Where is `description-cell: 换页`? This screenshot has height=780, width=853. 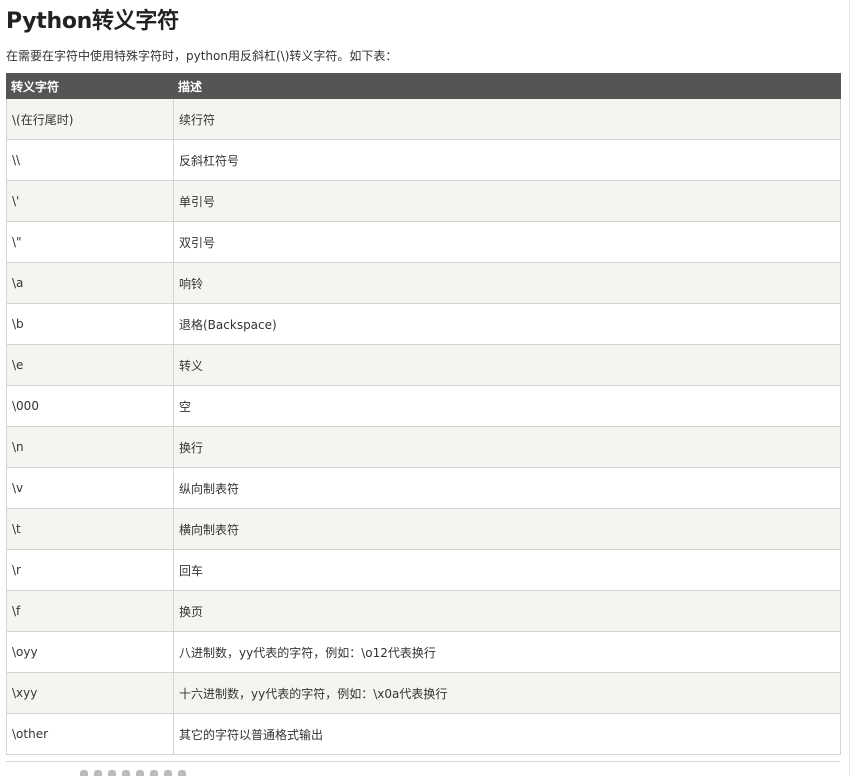
description-cell: 换页 is located at coordinates (507, 611).